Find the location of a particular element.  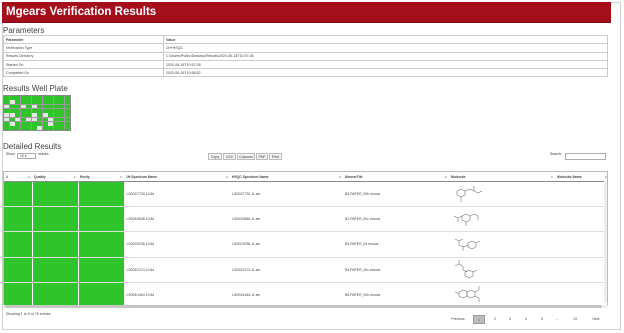

col-index: # ⇅ is located at coordinates (18, 177).